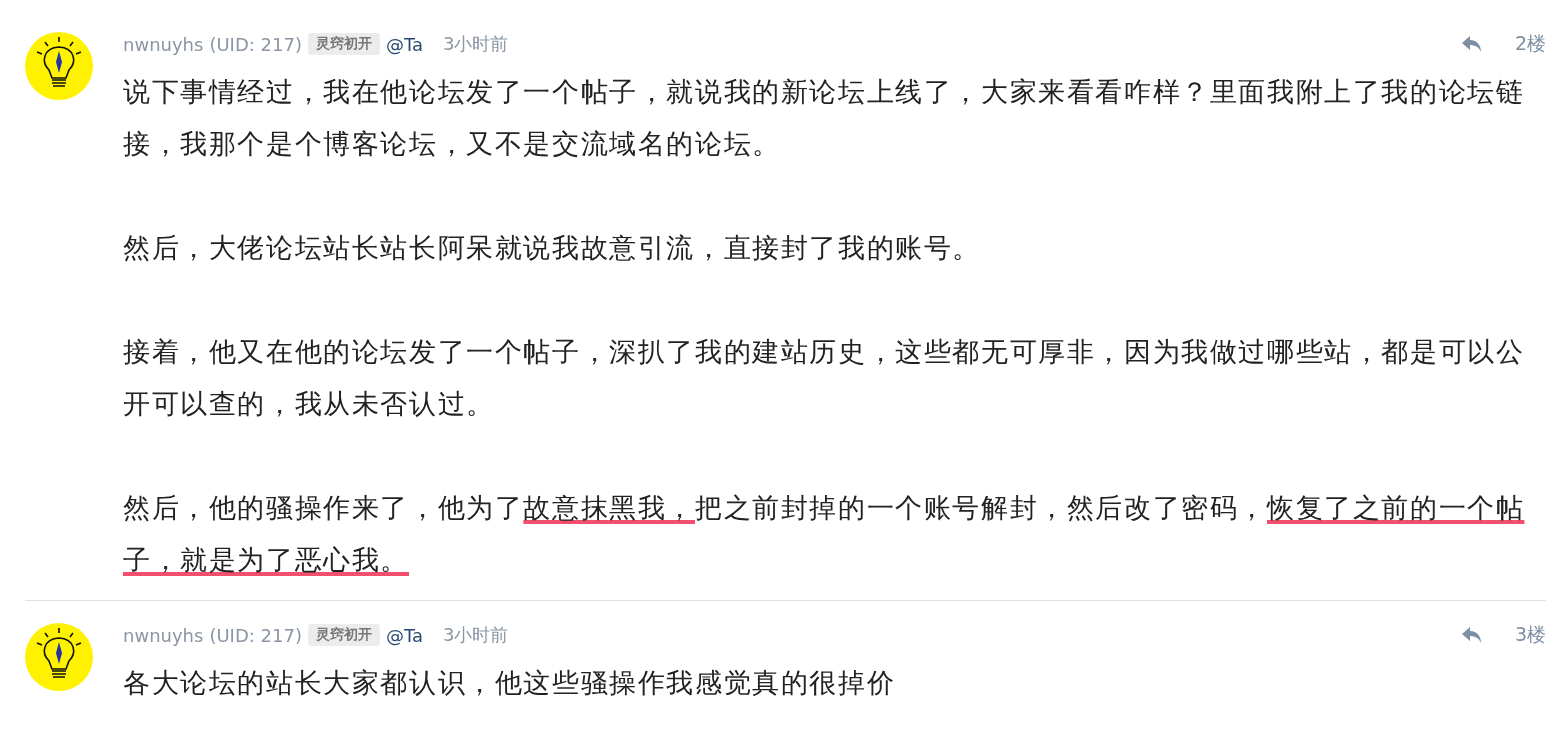 This screenshot has height=742, width=1566. What do you see at coordinates (1530, 43) in the screenshot?
I see `floor-number: 2楼` at bounding box center [1530, 43].